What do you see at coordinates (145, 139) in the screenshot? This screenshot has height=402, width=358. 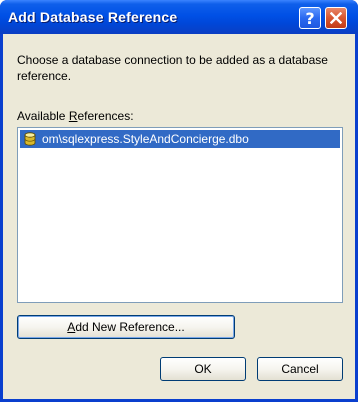 I see `reference-label: om\sqlexpress.StyleAndConcierge.dbo` at bounding box center [145, 139].